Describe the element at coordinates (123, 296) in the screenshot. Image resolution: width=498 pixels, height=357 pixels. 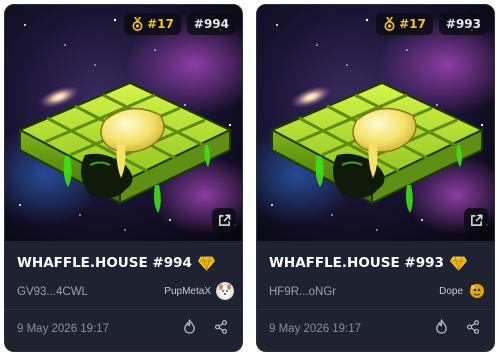
I see `card-info: WHAFFLE.HOUSE #994 GV93...4CWL PupMetaX` at that location.